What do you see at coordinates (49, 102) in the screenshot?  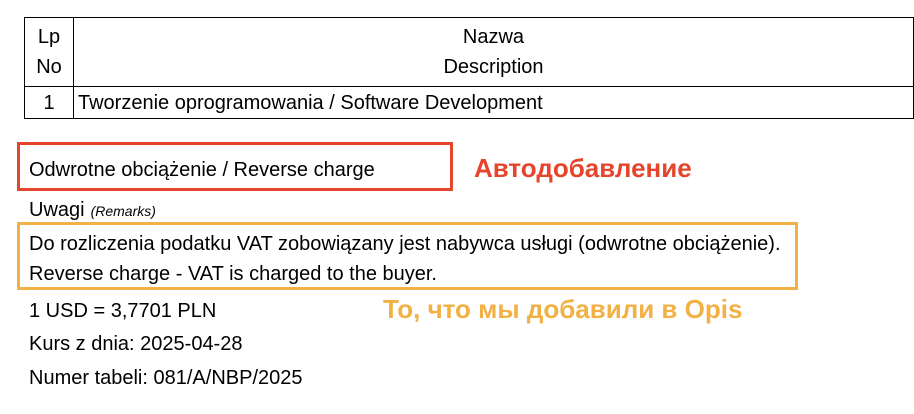 I see `row-lp-cell: 1` at bounding box center [49, 102].